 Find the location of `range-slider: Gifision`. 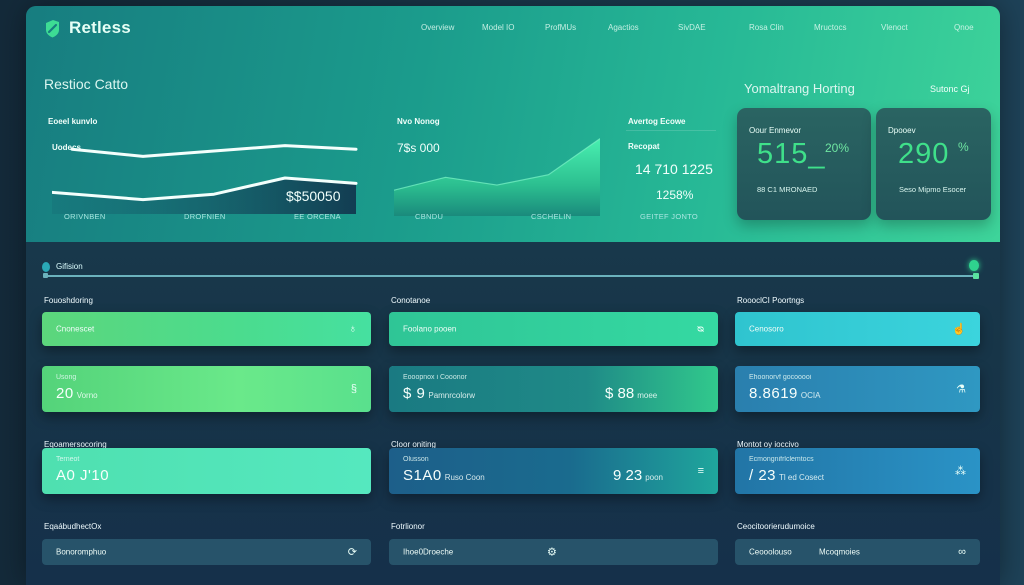

range-slider: Gifision is located at coordinates (513, 271).